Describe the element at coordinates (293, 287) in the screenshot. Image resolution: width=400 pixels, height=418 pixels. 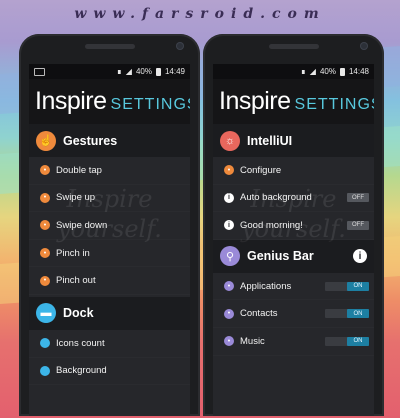
I see `list-item-applications: • Applications ON` at that location.